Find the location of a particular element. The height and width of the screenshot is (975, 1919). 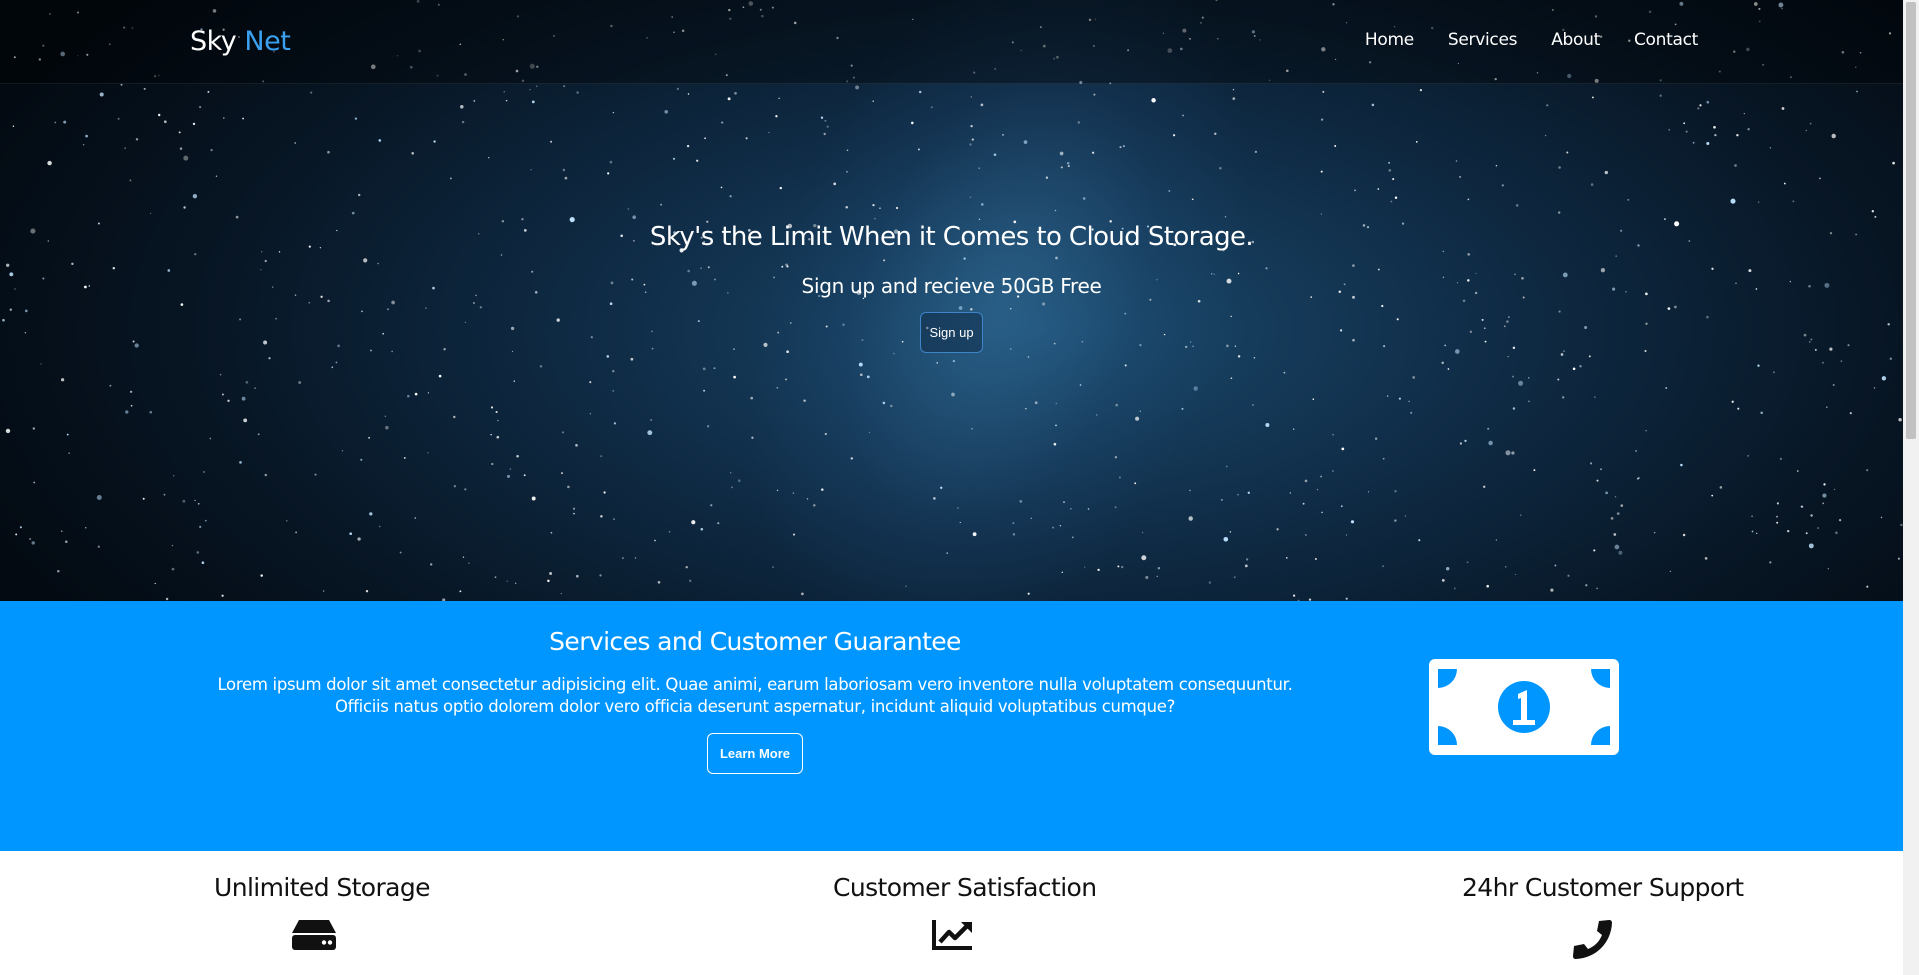

scrollbar-thumb is located at coordinates (1911, 220).